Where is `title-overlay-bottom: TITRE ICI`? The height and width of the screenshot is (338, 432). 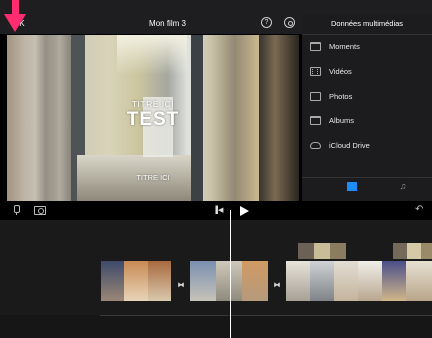
title-overlay-bottom: TITRE ICI is located at coordinates (153, 177).